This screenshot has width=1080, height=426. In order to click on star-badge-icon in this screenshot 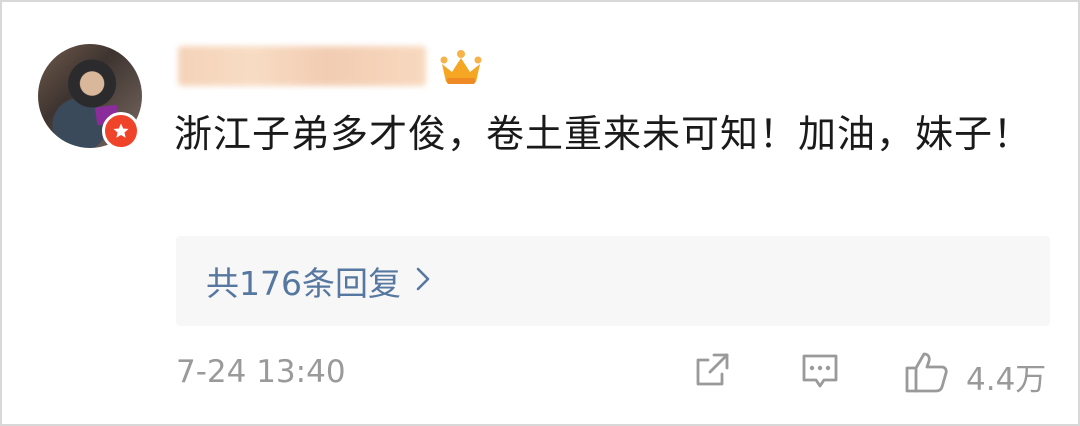, I will do `click(121, 131)`.